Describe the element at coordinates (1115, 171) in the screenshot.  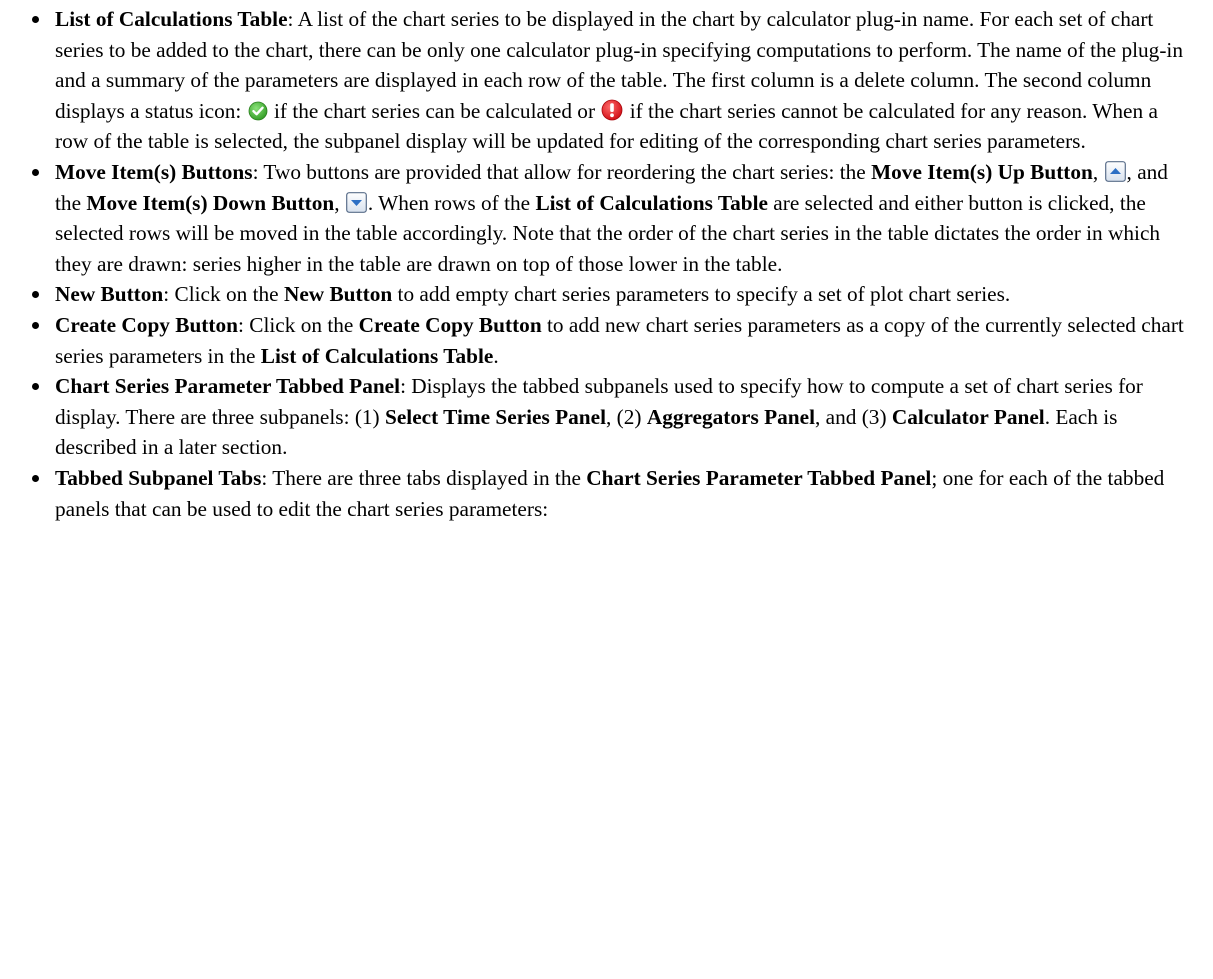
I see `arrow-up-icon` at that location.